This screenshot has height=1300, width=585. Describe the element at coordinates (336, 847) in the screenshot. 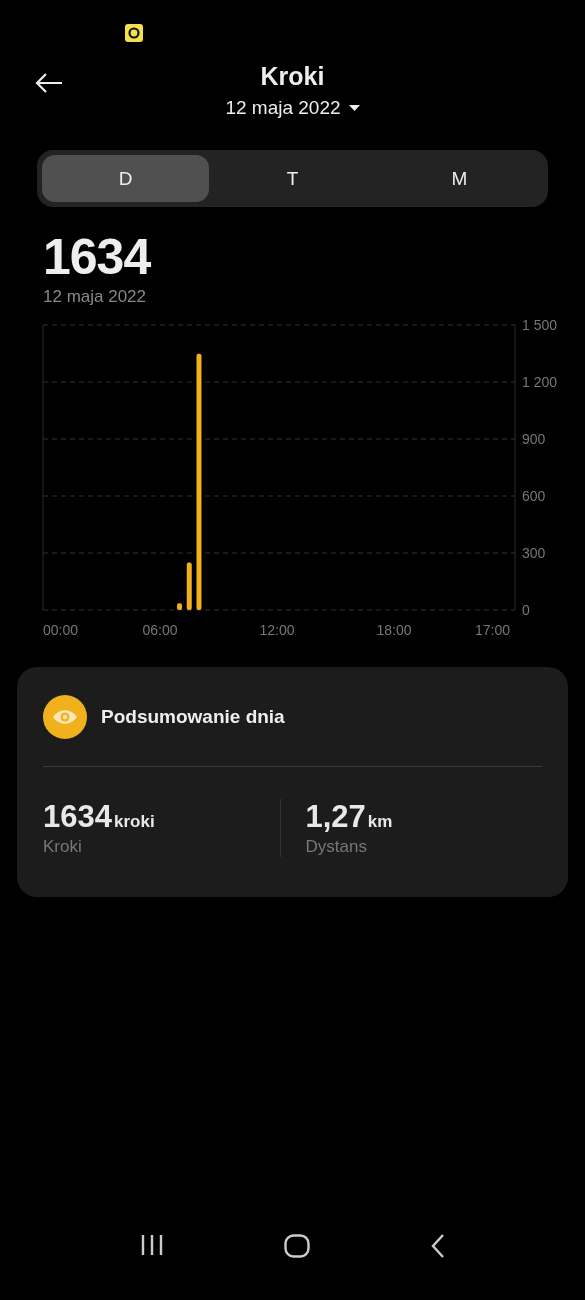

I see `stat-label: Dystans` at that location.